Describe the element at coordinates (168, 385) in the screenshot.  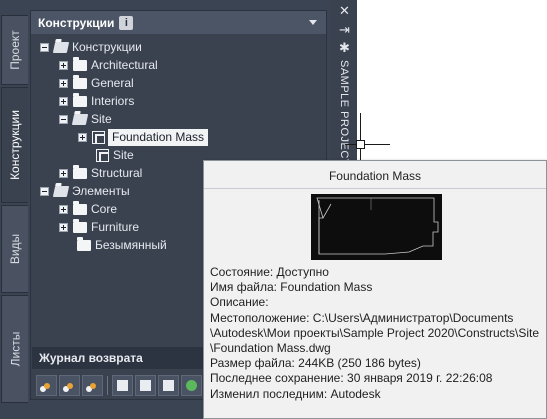
I see `xref-icon` at that location.